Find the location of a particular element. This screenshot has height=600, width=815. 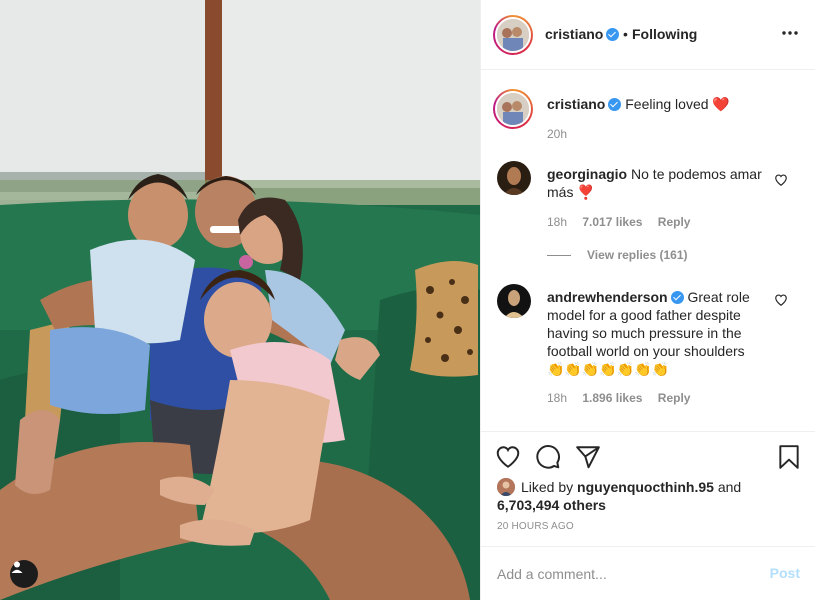

following-button: Following is located at coordinates (664, 34).